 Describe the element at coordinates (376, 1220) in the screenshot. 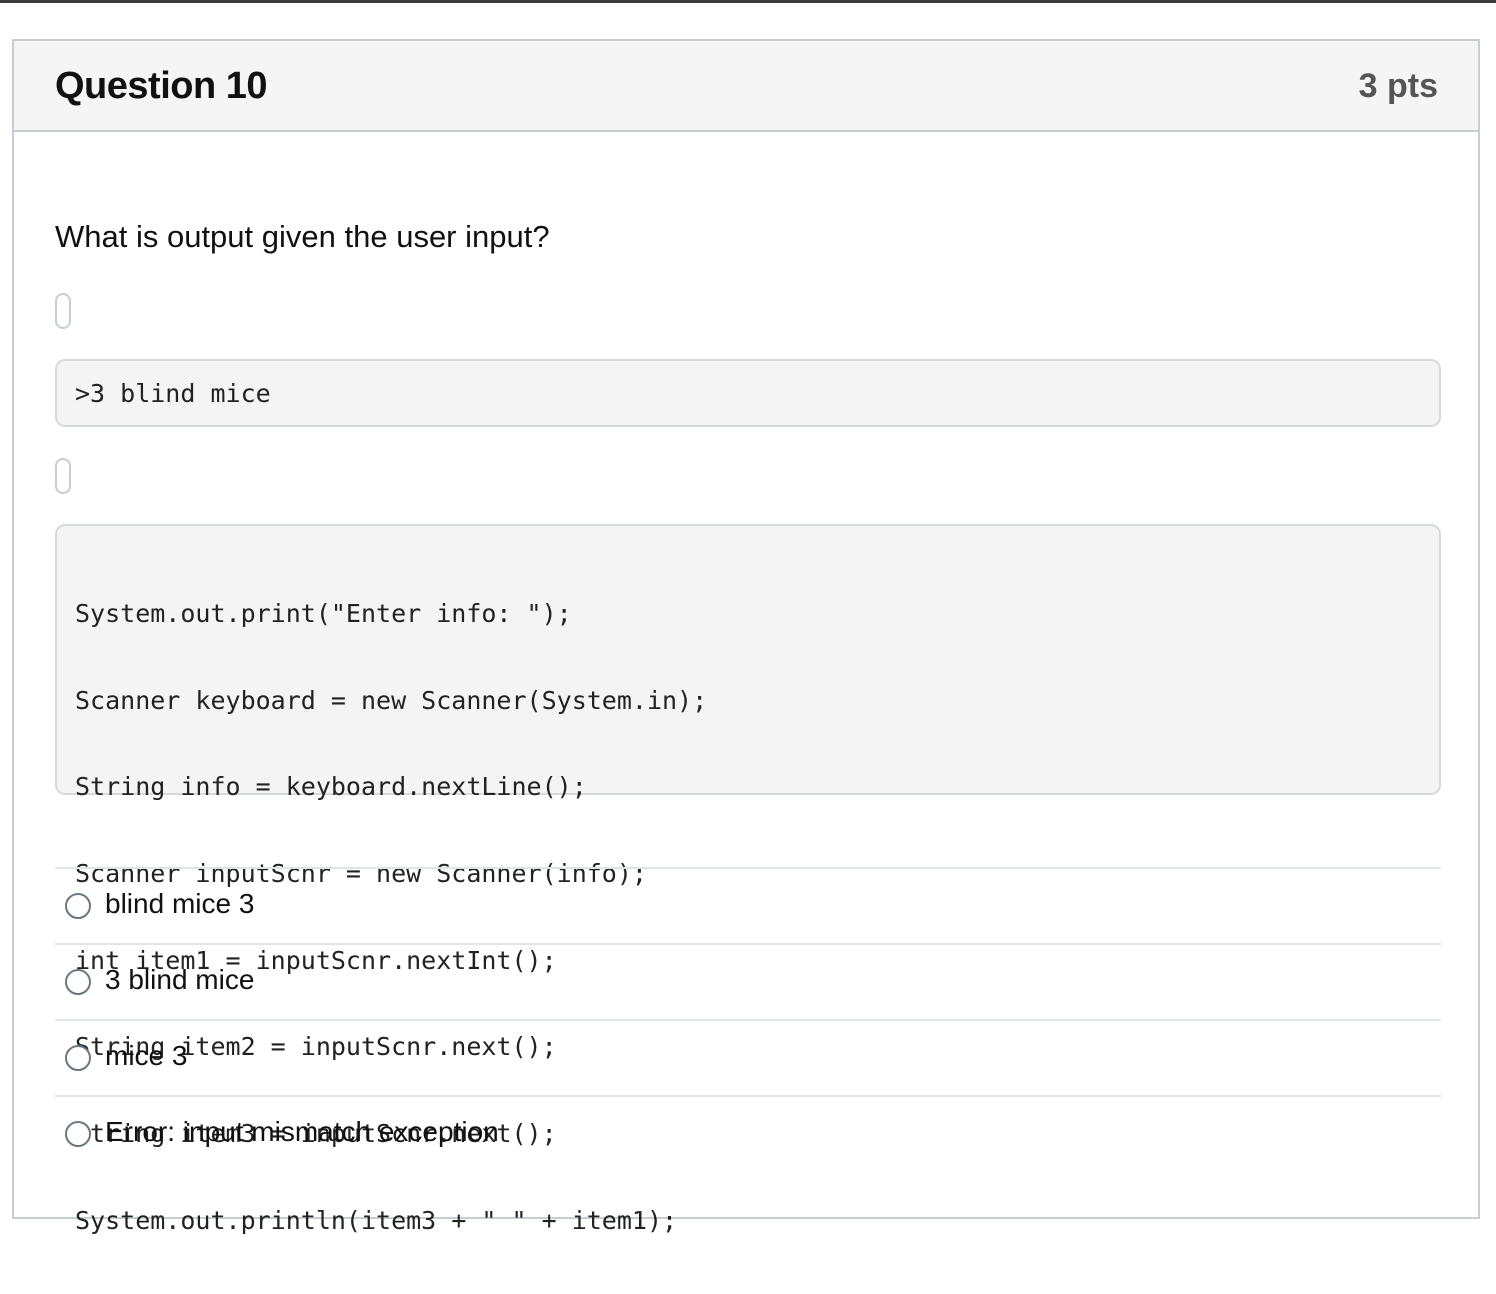

I see `code-line: System.out.println(item3 + " " + item1);` at that location.